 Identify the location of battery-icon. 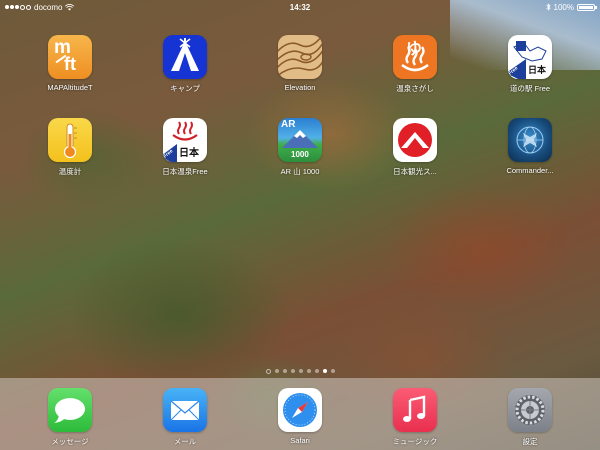
(587, 7).